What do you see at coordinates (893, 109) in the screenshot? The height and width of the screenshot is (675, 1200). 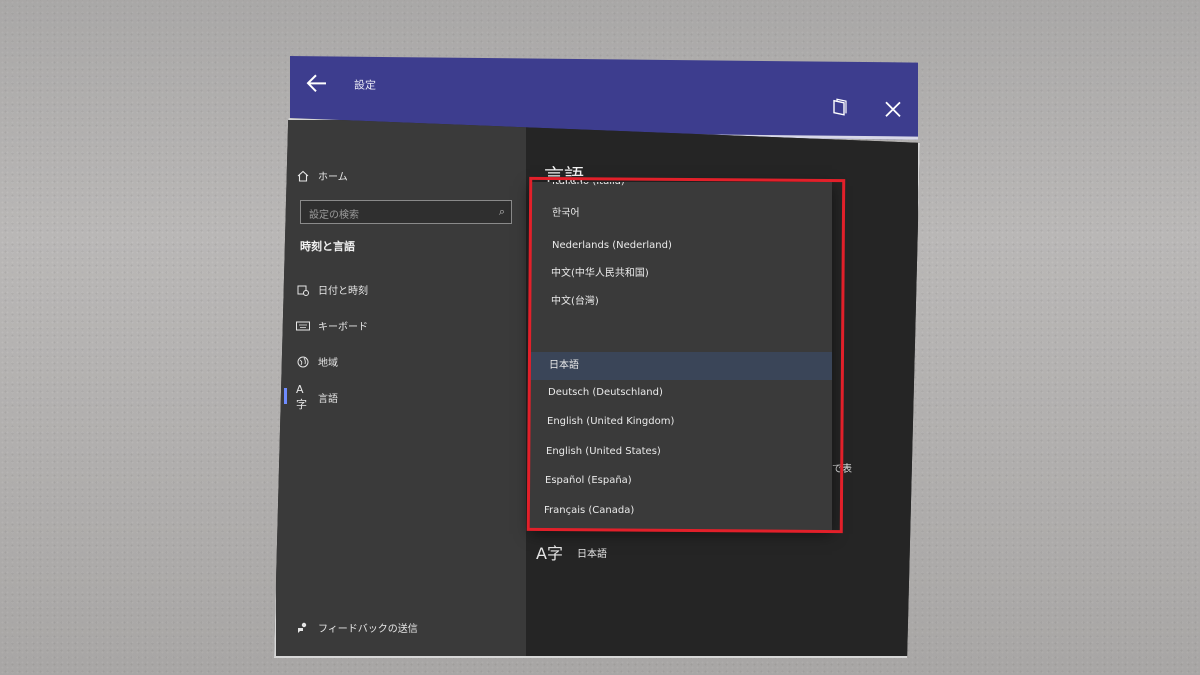 I see `close-icon` at bounding box center [893, 109].